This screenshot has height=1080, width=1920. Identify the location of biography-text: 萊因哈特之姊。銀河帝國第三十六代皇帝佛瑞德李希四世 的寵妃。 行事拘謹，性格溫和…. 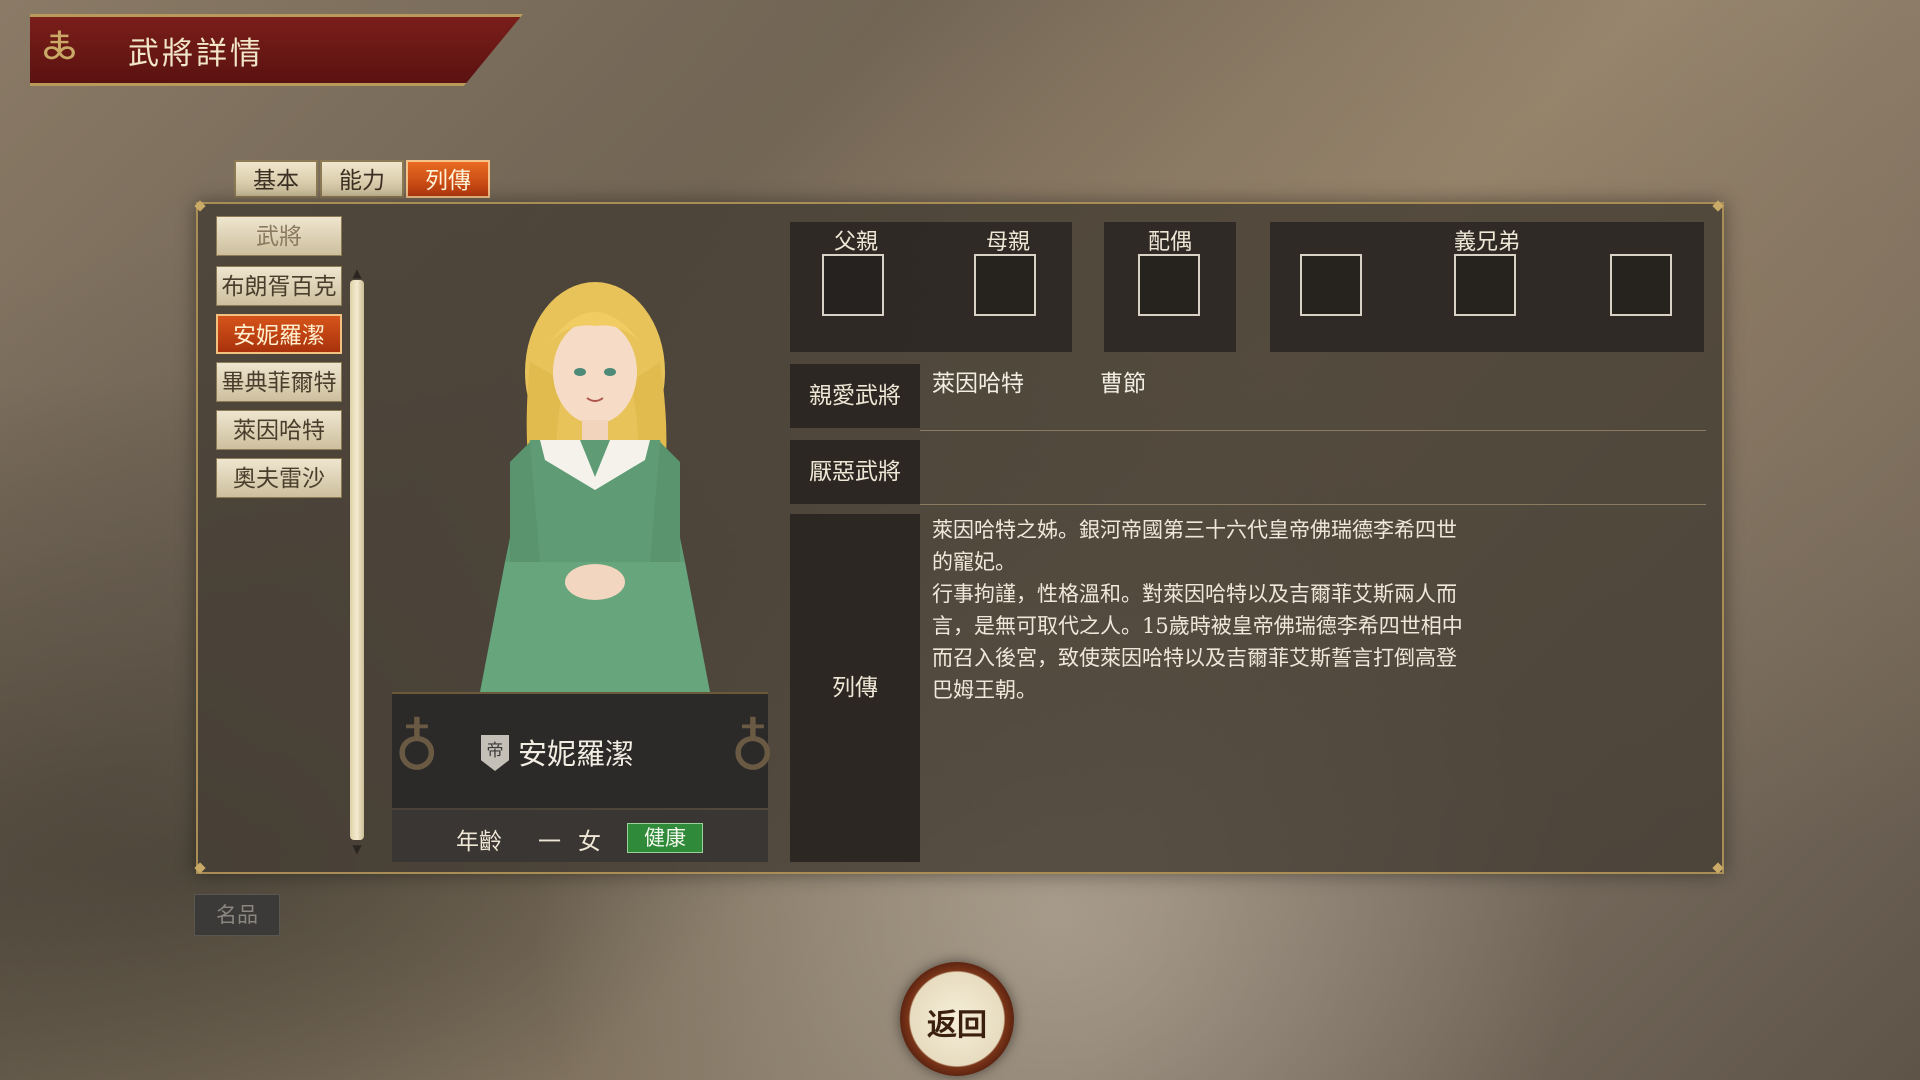
(1197, 610).